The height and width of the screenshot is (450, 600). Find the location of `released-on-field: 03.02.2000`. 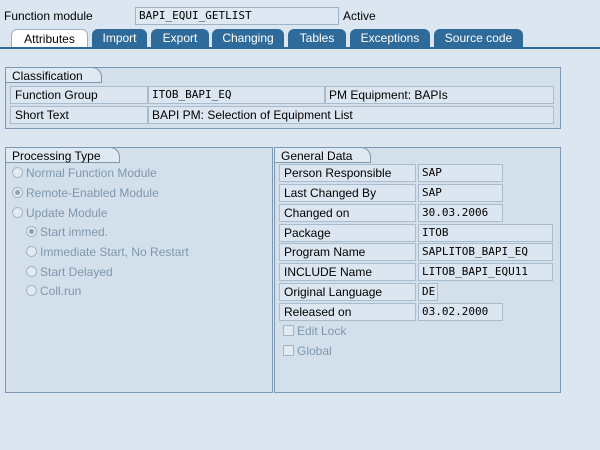

released-on-field: 03.02.2000 is located at coordinates (460, 312).